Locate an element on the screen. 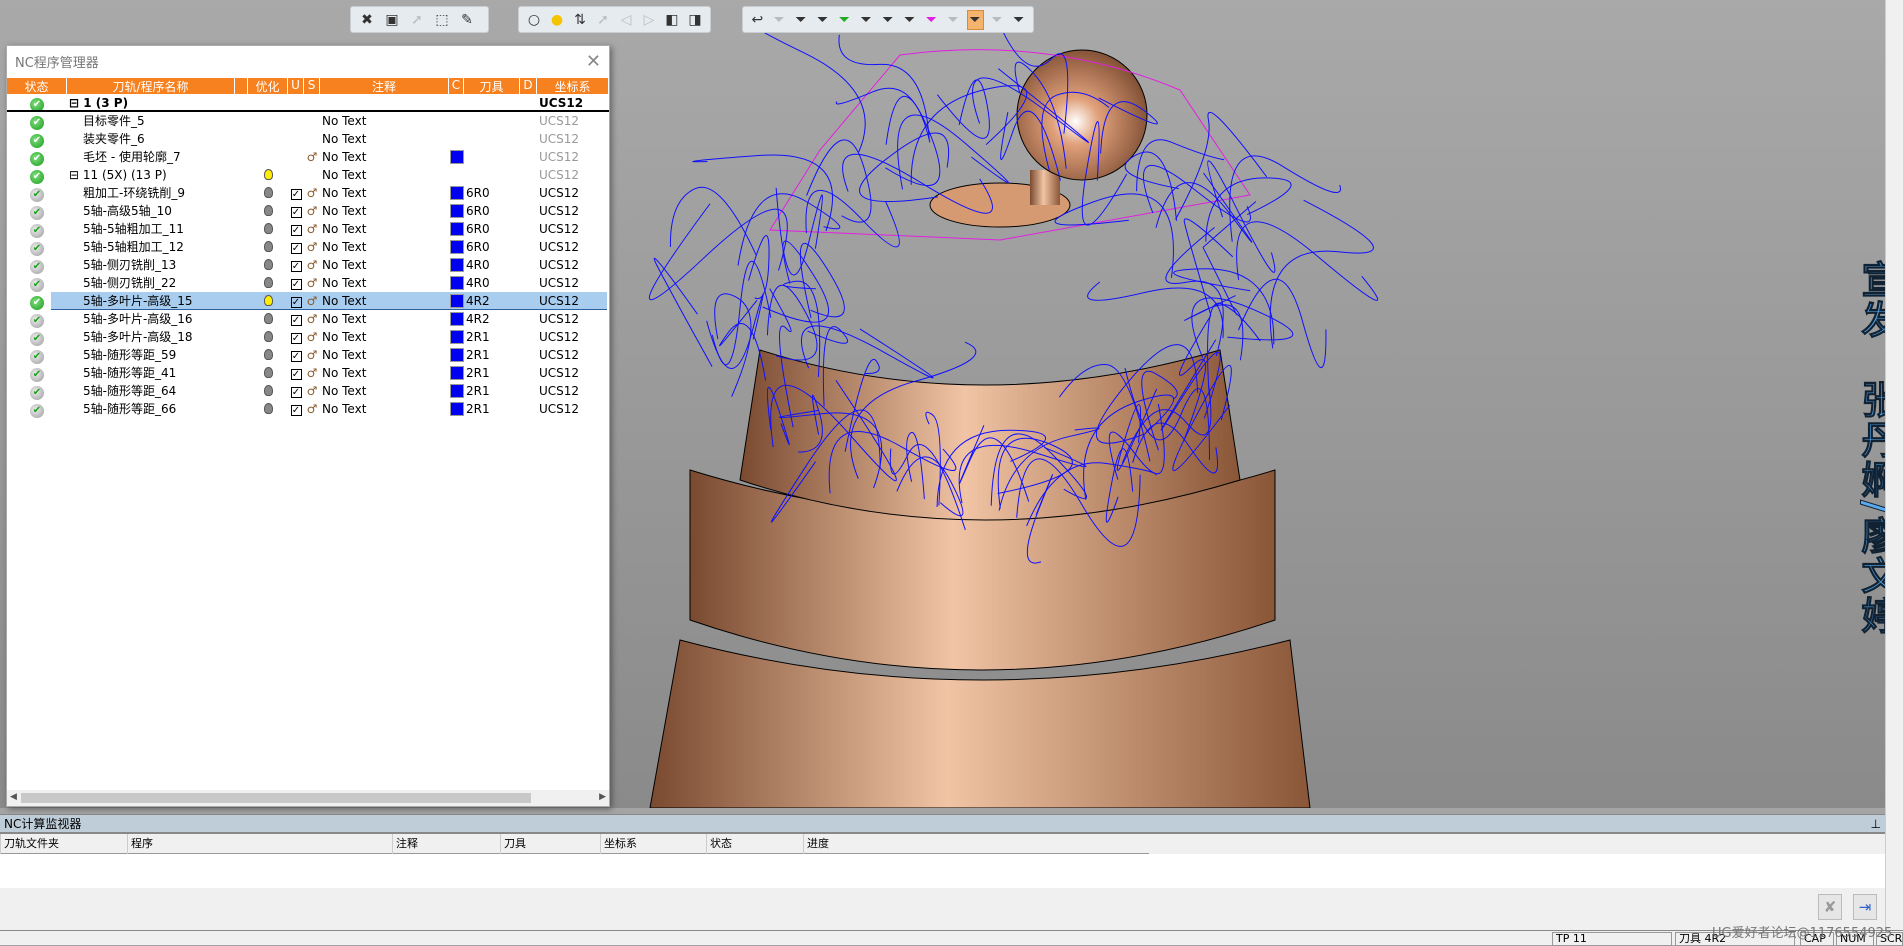 This screenshot has width=1903, height=946. column-header is located at coordinates (241, 86).